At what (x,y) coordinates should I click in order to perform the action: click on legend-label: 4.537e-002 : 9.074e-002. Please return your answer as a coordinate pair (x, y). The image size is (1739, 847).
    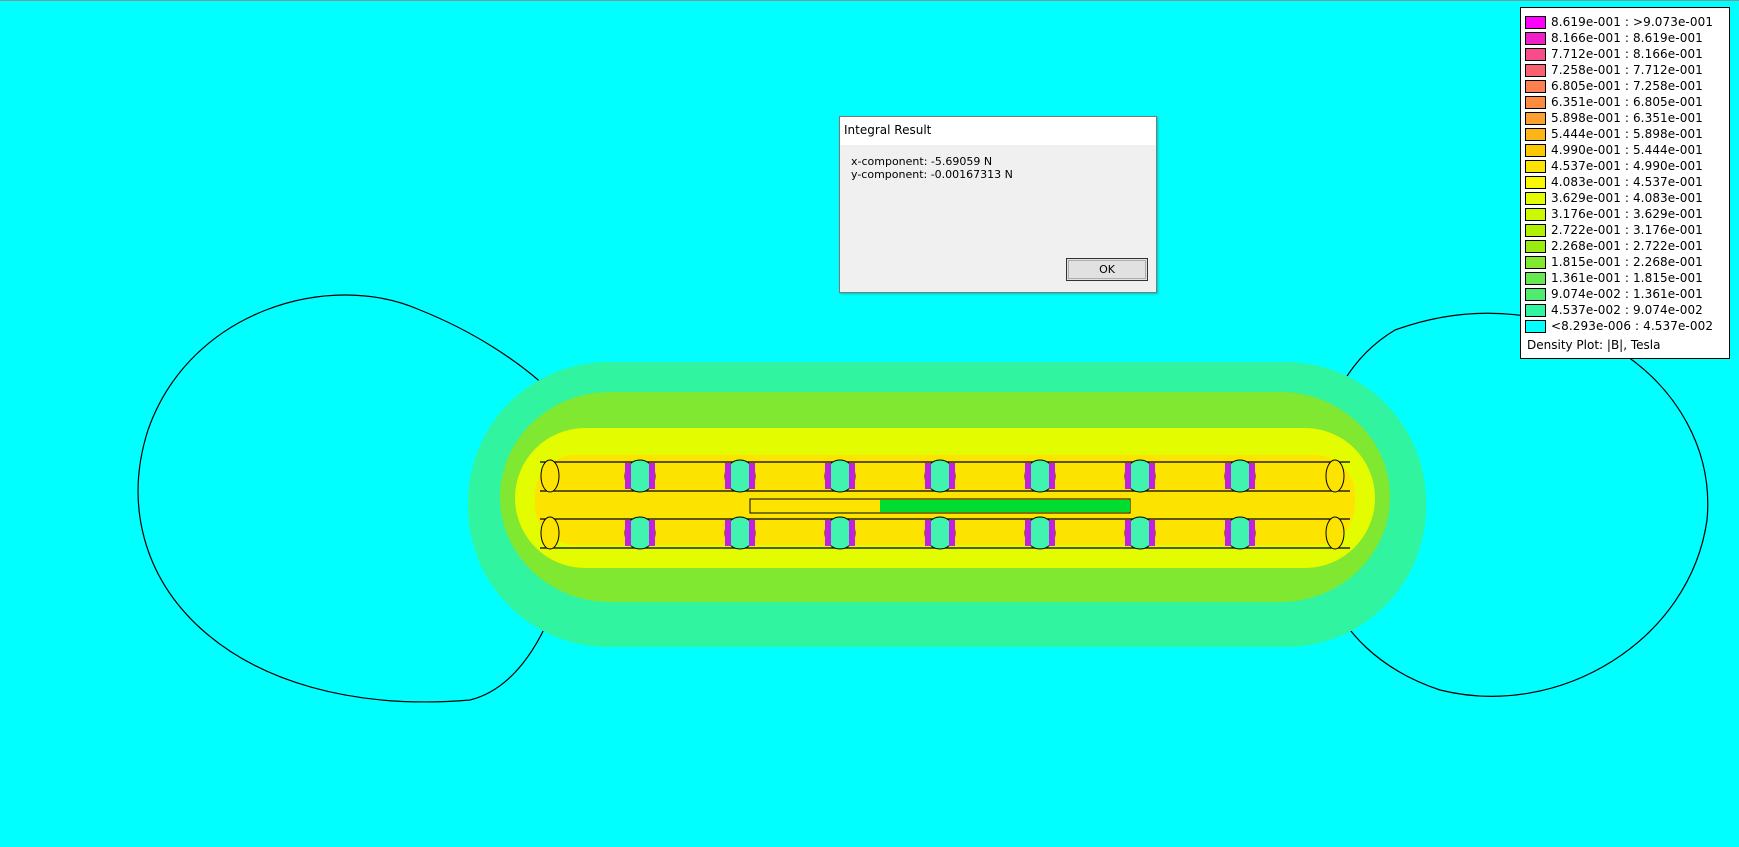
    Looking at the image, I should click on (1627, 310).